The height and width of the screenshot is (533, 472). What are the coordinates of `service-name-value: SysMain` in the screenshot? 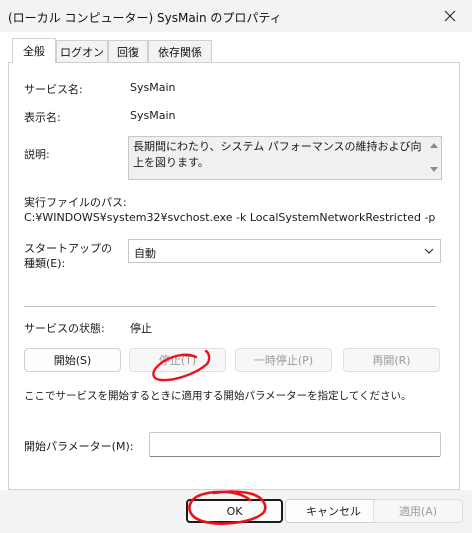 It's located at (153, 87).